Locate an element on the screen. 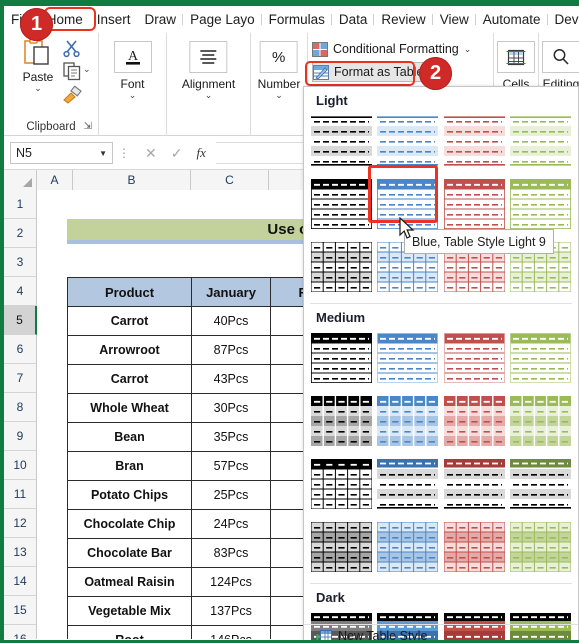 The height and width of the screenshot is (643, 579). row-header-9: 9 is located at coordinates (20, 436).